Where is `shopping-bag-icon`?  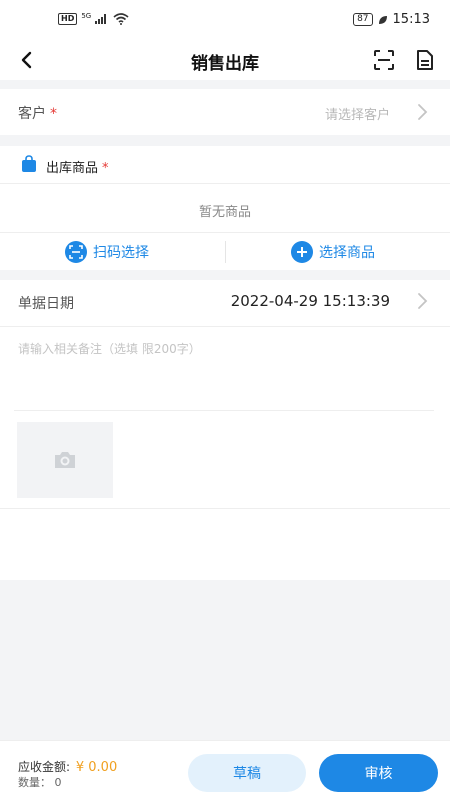 shopping-bag-icon is located at coordinates (29, 163).